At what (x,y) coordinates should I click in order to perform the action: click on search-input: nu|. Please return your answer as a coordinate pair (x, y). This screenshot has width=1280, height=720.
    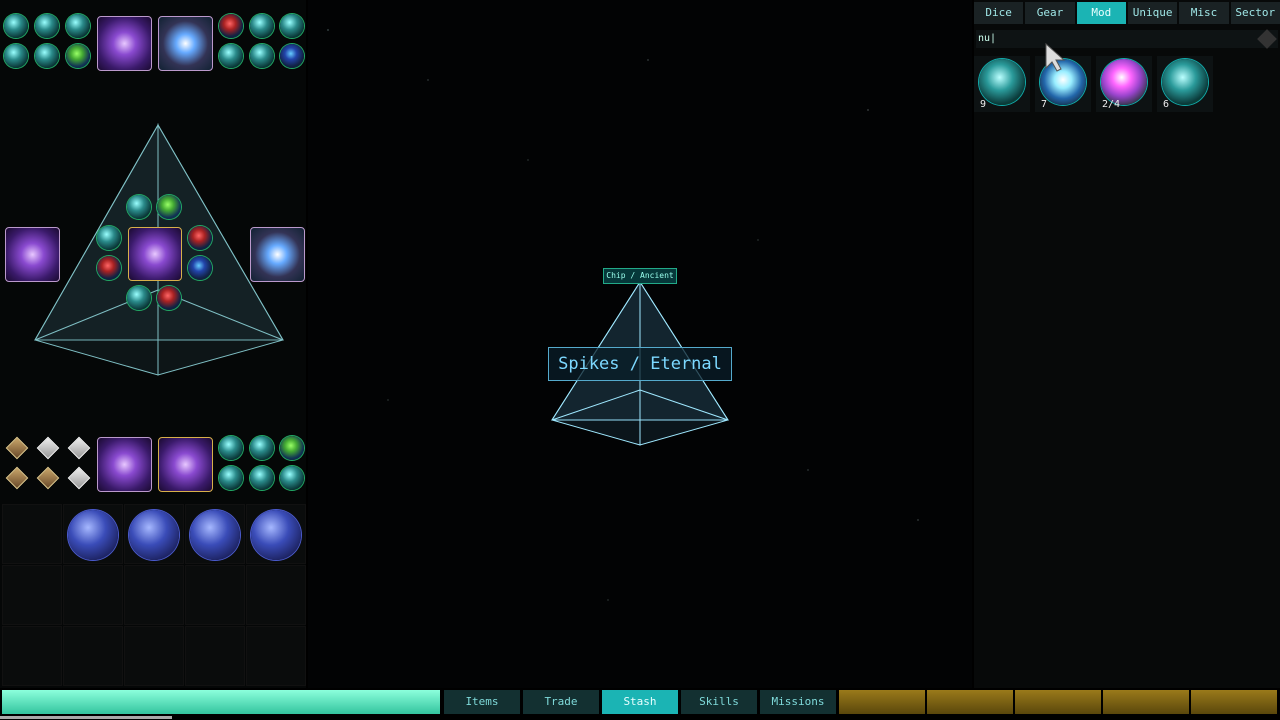
    Looking at the image, I should click on (1127, 39).